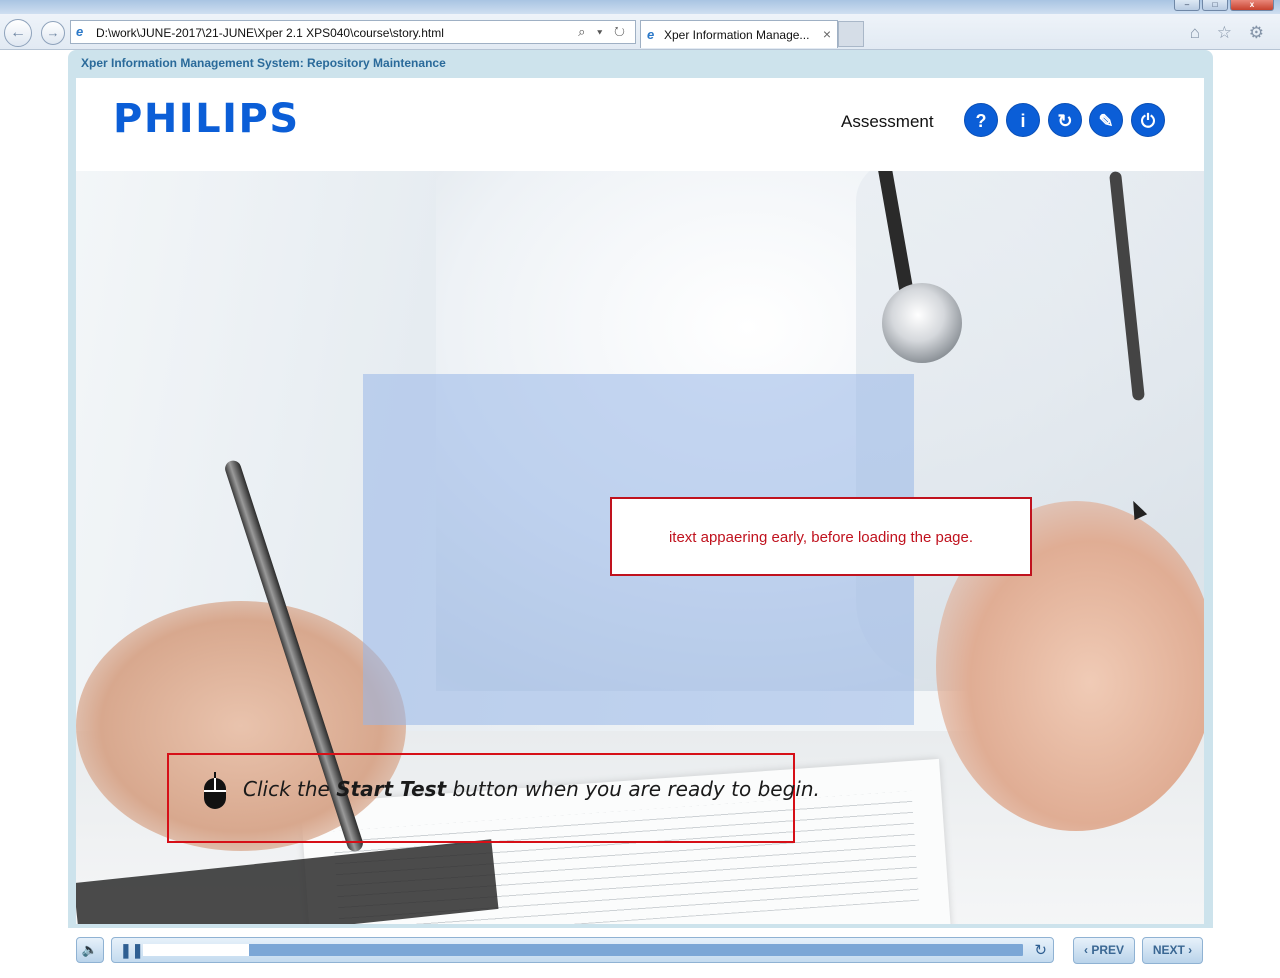  What do you see at coordinates (1168, 950) in the screenshot?
I see `next-label: NEXT` at bounding box center [1168, 950].